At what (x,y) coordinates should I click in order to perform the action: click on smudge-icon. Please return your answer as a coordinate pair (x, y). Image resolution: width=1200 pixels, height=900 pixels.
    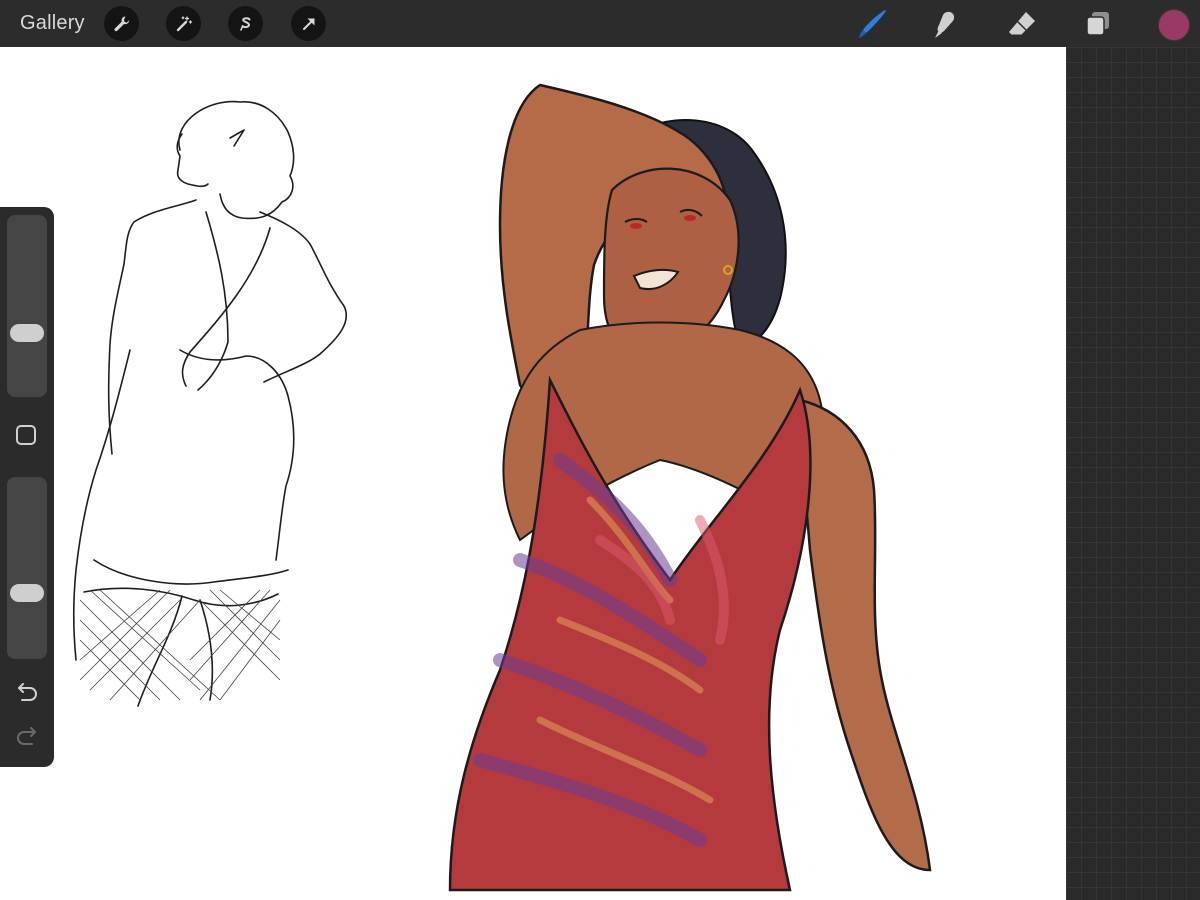
    Looking at the image, I should click on (945, 24).